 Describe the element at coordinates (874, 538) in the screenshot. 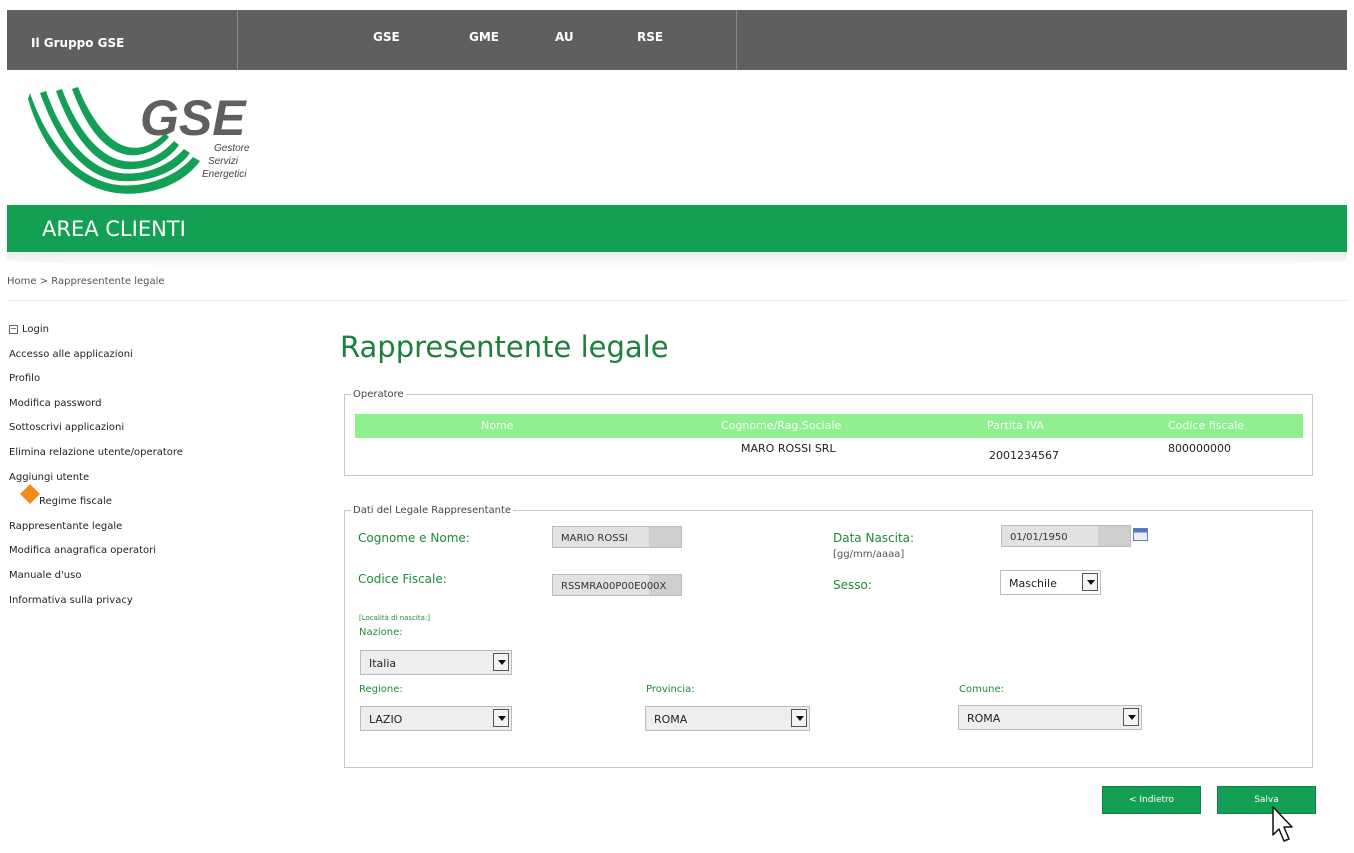

I see `data-nascita-label: Data Nascita:` at that location.